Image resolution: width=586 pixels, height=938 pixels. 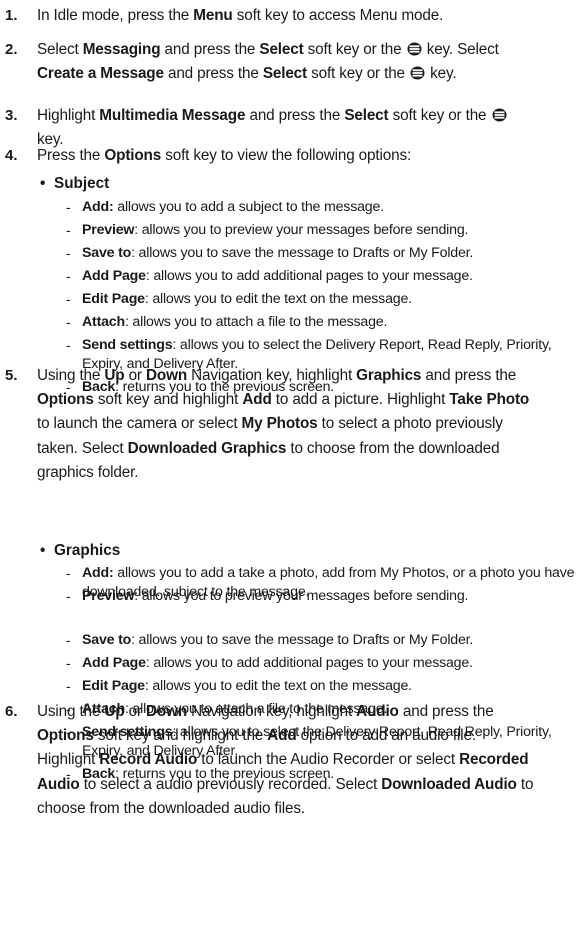 What do you see at coordinates (82, 448) in the screenshot?
I see `text-run: taken. Select` at bounding box center [82, 448].